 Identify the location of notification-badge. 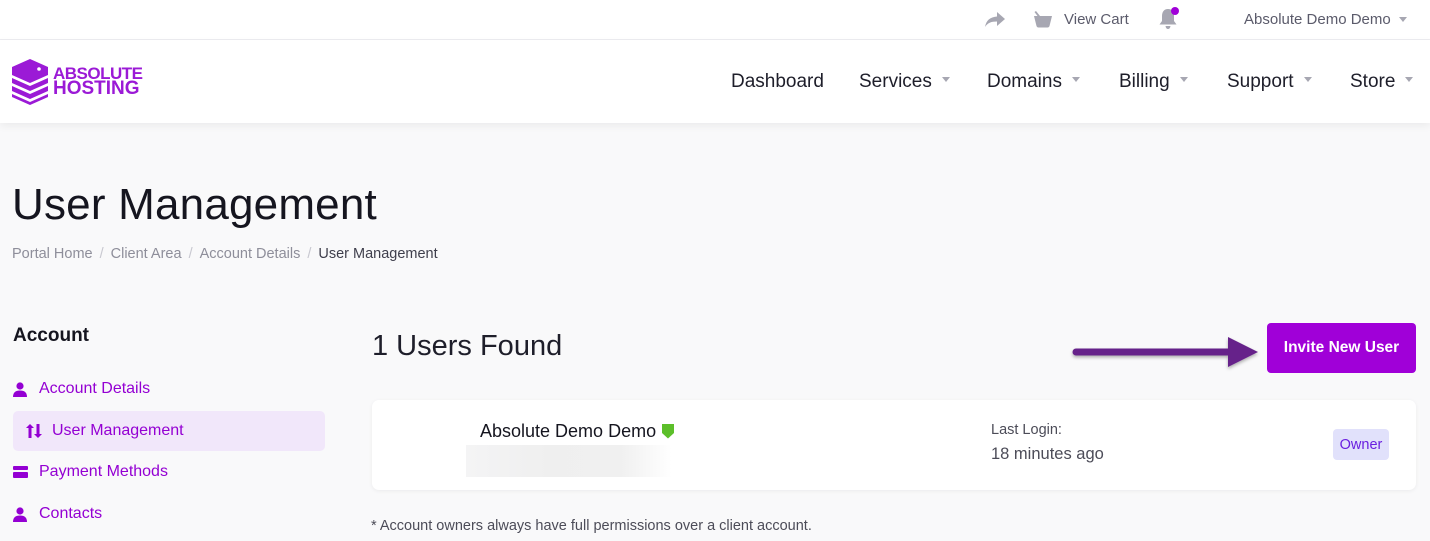
(1175, 11).